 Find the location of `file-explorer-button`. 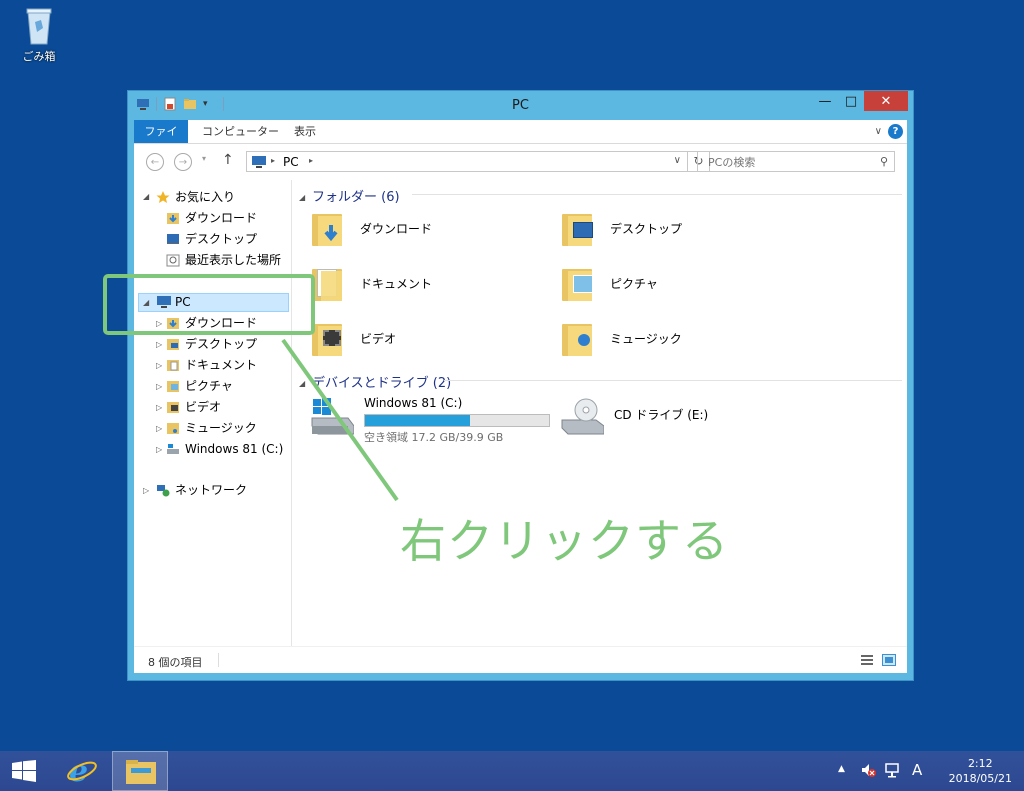

file-explorer-button is located at coordinates (140, 771).